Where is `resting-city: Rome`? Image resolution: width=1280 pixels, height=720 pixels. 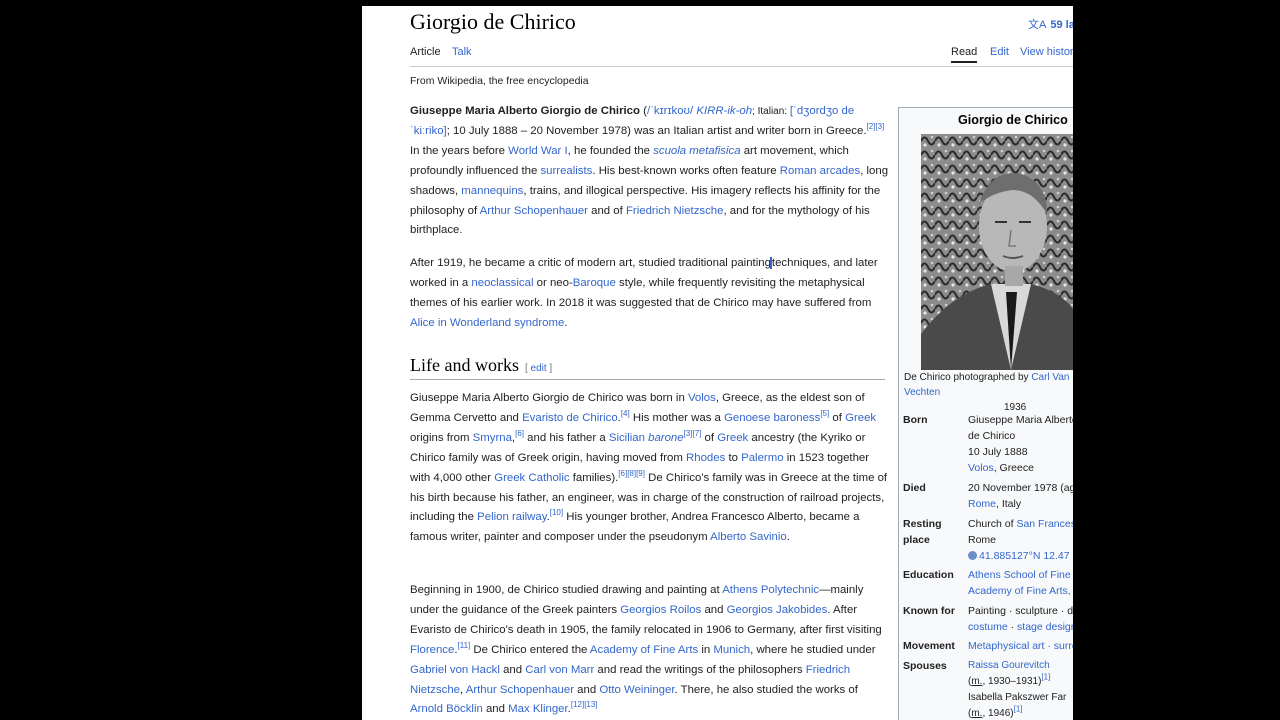
resting-city: Rome is located at coordinates (982, 540).